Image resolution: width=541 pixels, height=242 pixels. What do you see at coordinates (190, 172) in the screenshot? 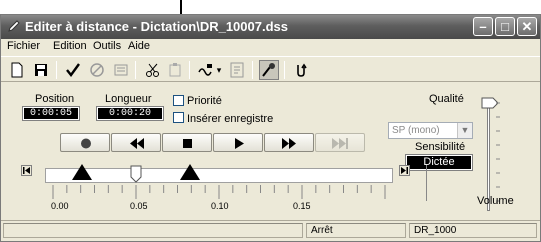
I see `callout-arrow-stop` at bounding box center [190, 172].